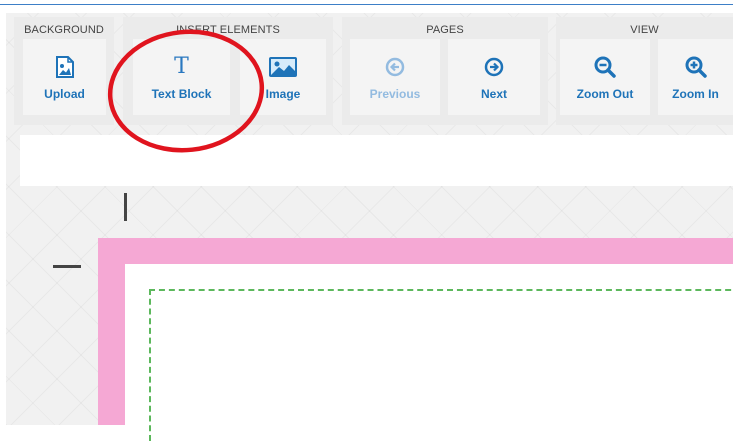 The image size is (733, 441). What do you see at coordinates (181, 94) in the screenshot?
I see `text-block-label: Text Block` at bounding box center [181, 94].